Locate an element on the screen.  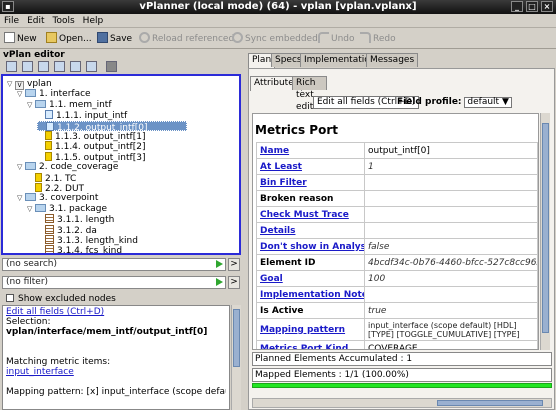
info-scroll-thumb is located at coordinates (236, 338).